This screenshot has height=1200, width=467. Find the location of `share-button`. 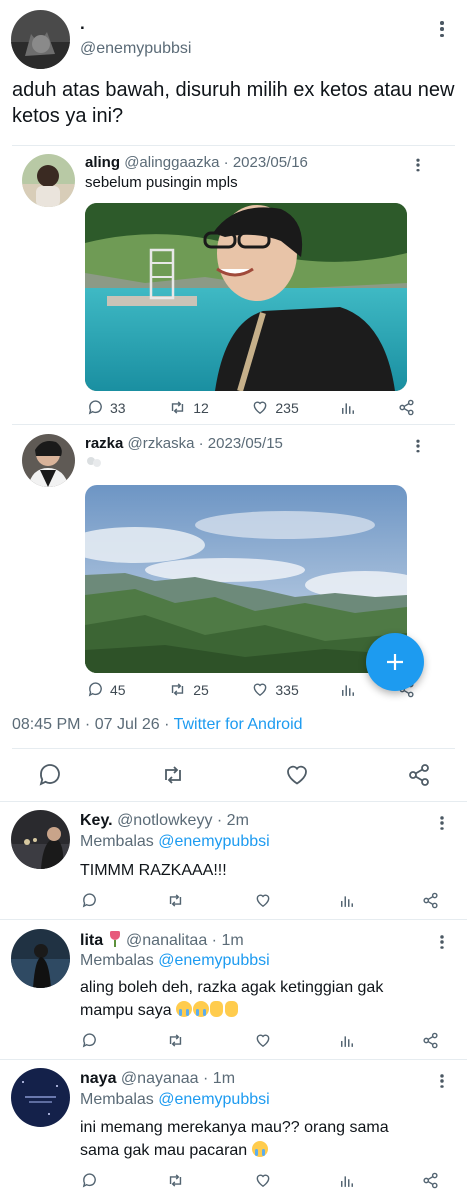

share-button is located at coordinates (419, 775).